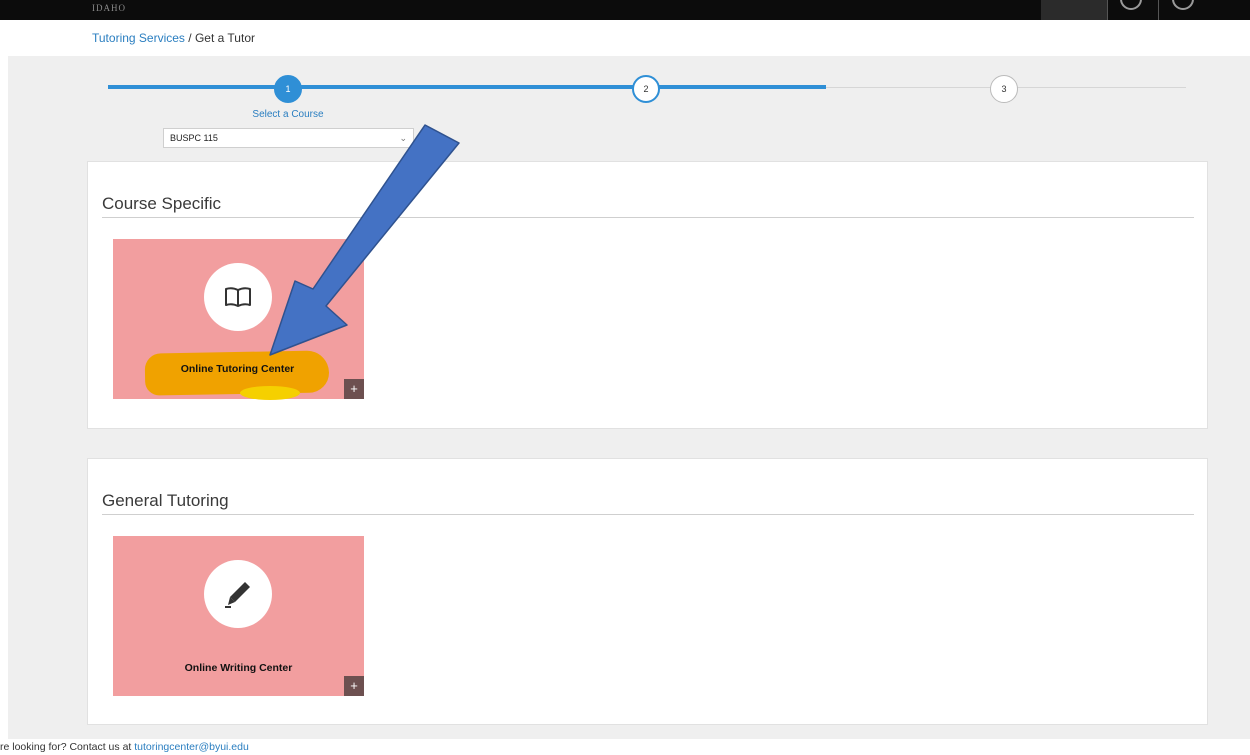 The height and width of the screenshot is (755, 1250). Describe the element at coordinates (646, 89) in the screenshot. I see `step-2: 2` at that location.